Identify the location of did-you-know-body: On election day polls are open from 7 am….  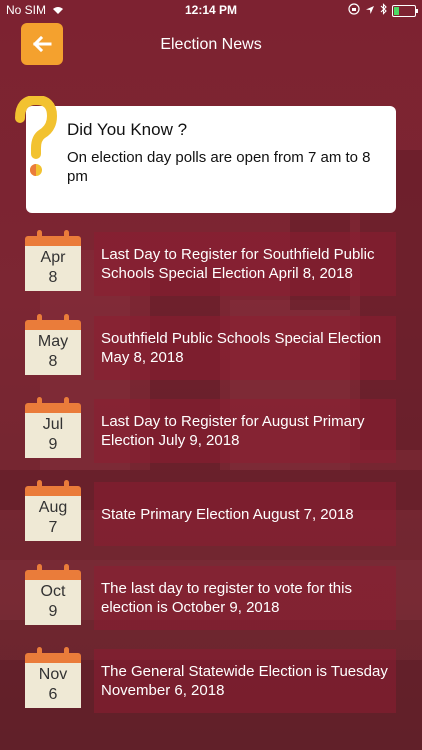
(219, 167).